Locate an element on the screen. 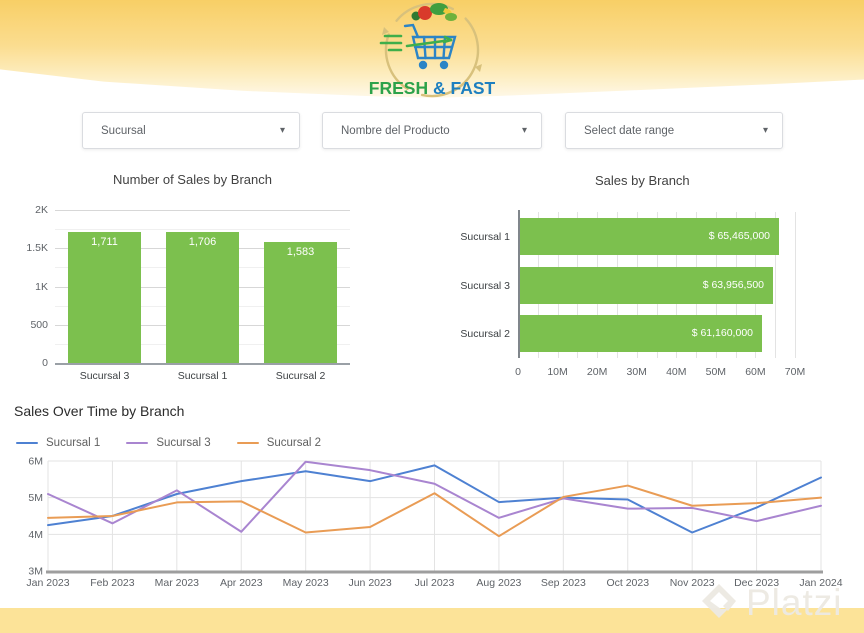 This screenshot has width=864, height=633. filter-nombre-del-producto: Nombre del Producto ▾ is located at coordinates (432, 130).